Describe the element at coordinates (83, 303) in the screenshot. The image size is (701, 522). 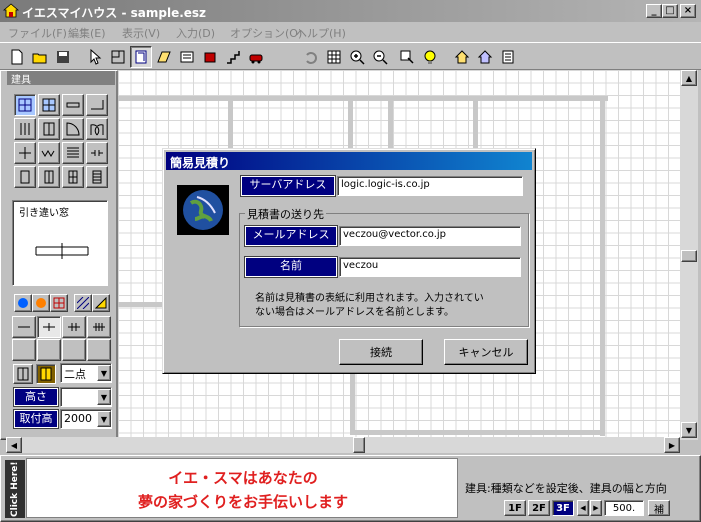
I see `hatch-icon` at that location.